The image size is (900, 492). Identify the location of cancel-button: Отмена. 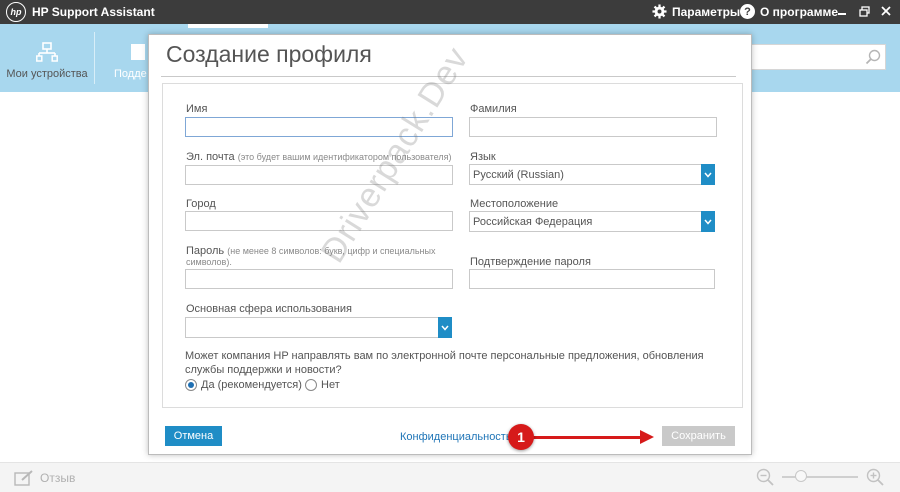
(193, 436).